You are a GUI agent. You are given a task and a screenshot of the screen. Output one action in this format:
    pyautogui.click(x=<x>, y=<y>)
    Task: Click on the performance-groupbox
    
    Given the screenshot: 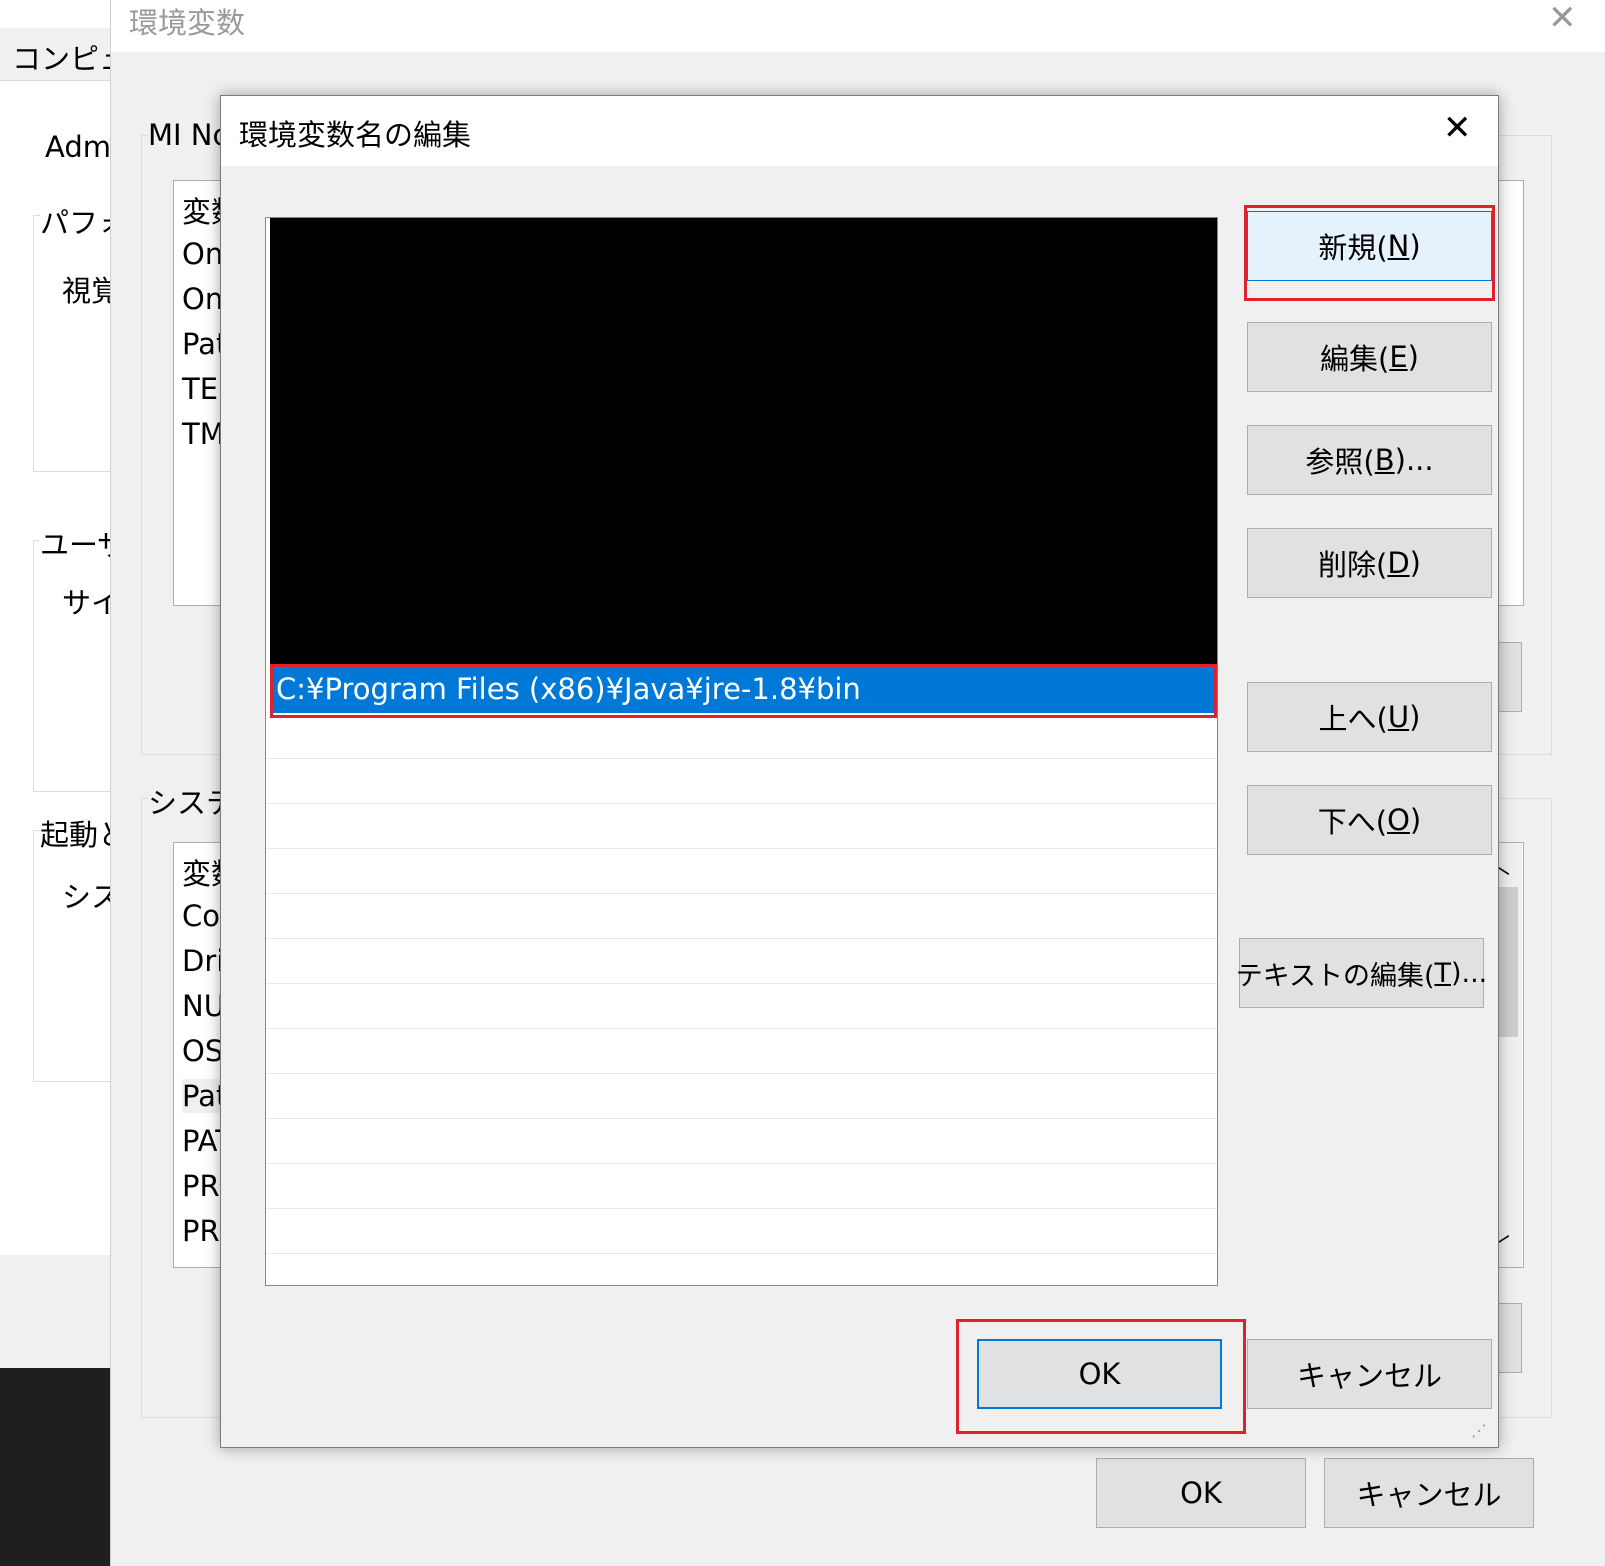 What is the action you would take?
    pyautogui.click(x=74, y=343)
    